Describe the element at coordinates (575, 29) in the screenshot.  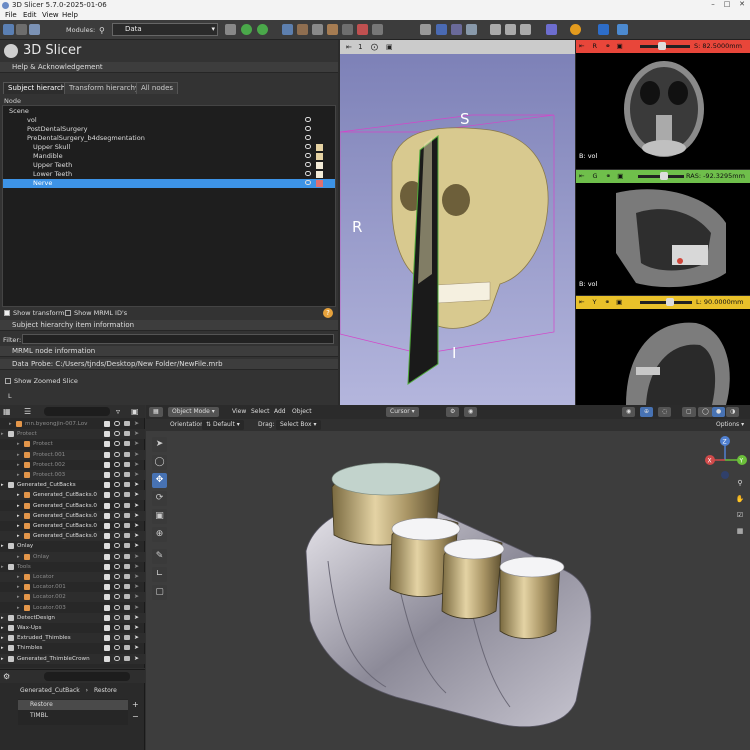
I see `crosshair-icon` at that location.